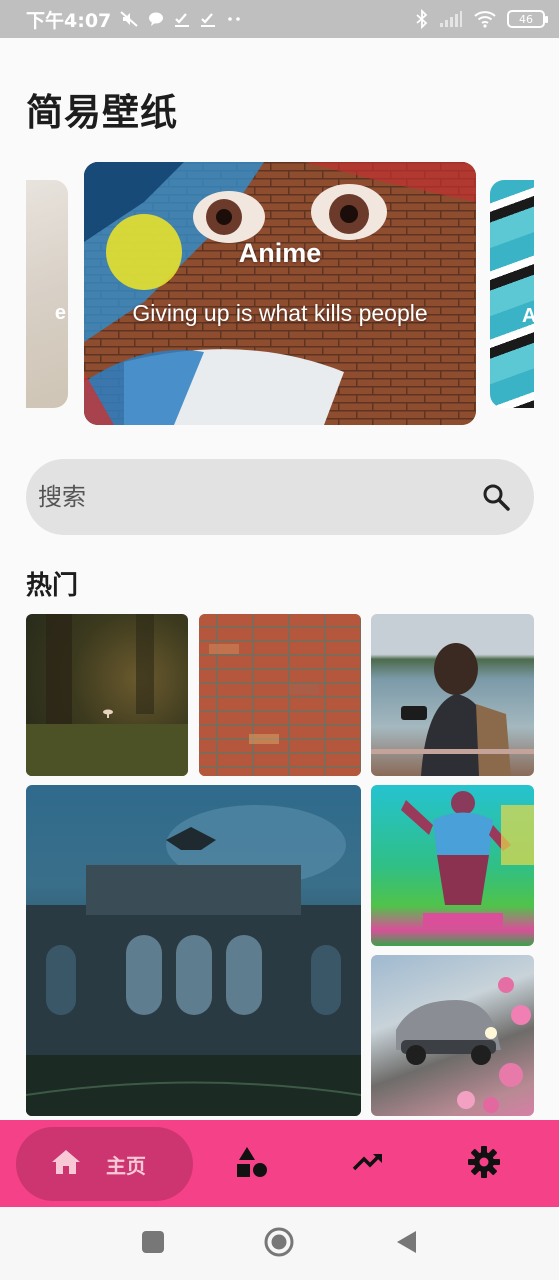  Describe the element at coordinates (280, 253) in the screenshot. I see `carousel-card-title: Anime` at that location.